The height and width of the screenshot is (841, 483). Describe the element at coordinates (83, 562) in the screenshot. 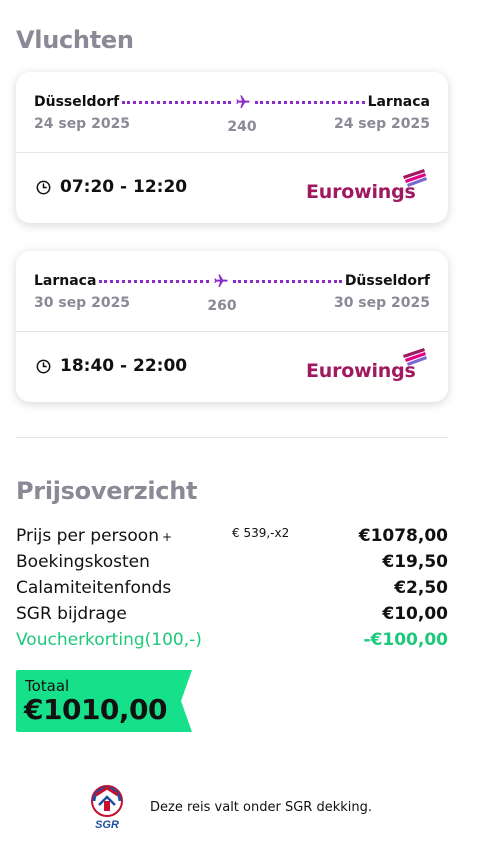

I see `price-label: Boekingskosten` at that location.